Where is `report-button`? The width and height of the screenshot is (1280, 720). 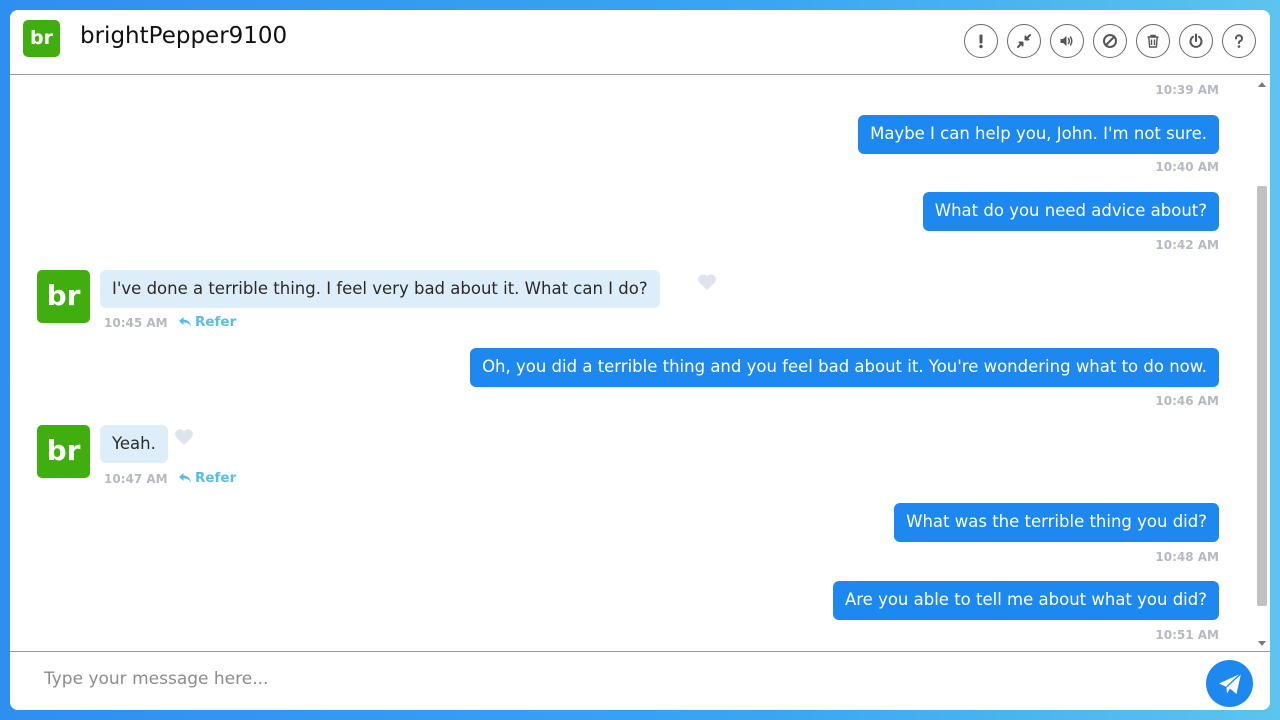
report-button is located at coordinates (981, 41).